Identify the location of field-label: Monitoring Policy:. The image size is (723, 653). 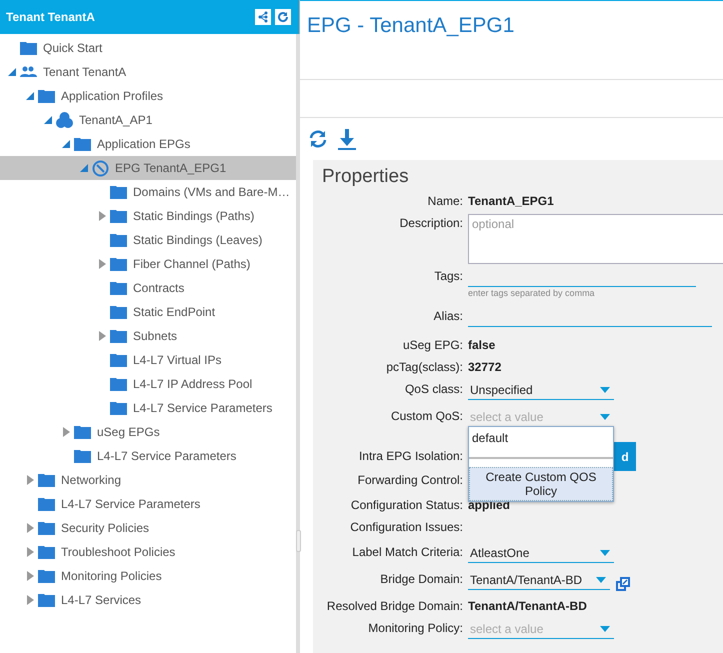
(415, 628).